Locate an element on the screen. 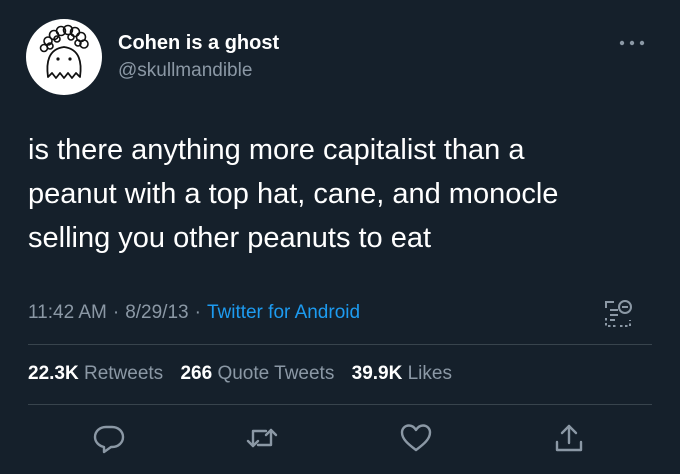  analytics-icon is located at coordinates (618, 314).